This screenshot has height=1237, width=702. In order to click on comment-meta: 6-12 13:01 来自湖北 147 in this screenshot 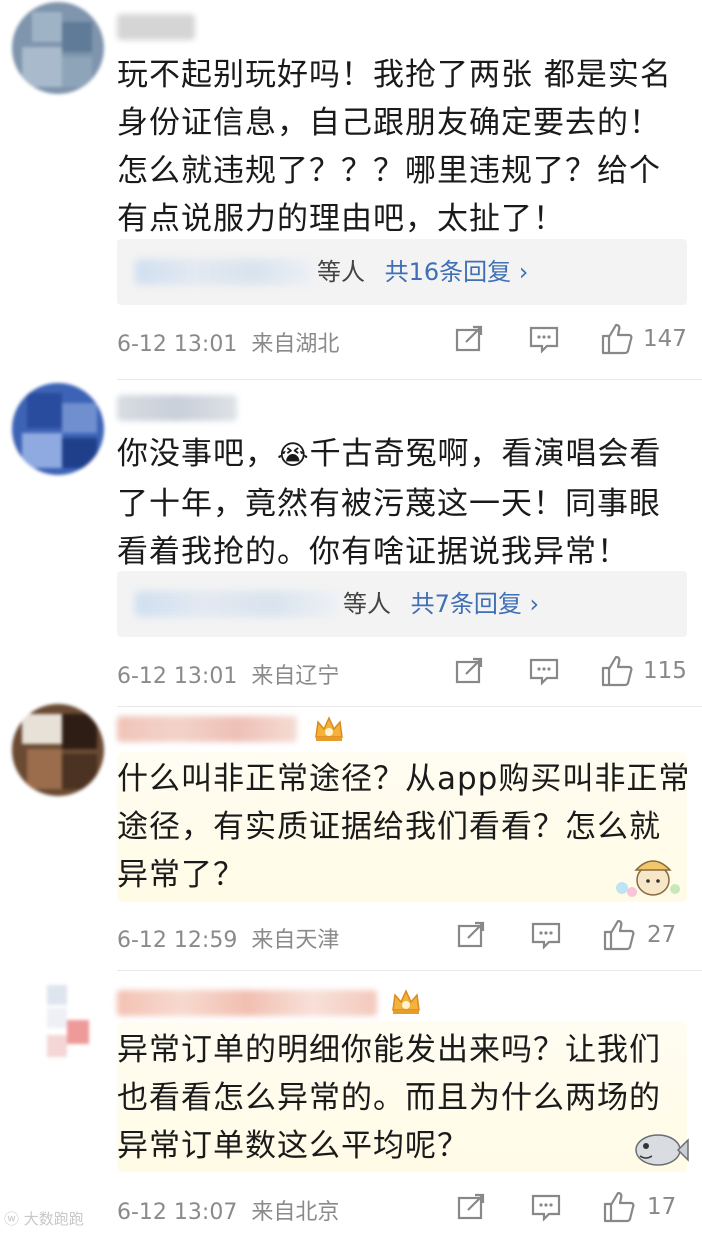, I will do `click(402, 340)`.